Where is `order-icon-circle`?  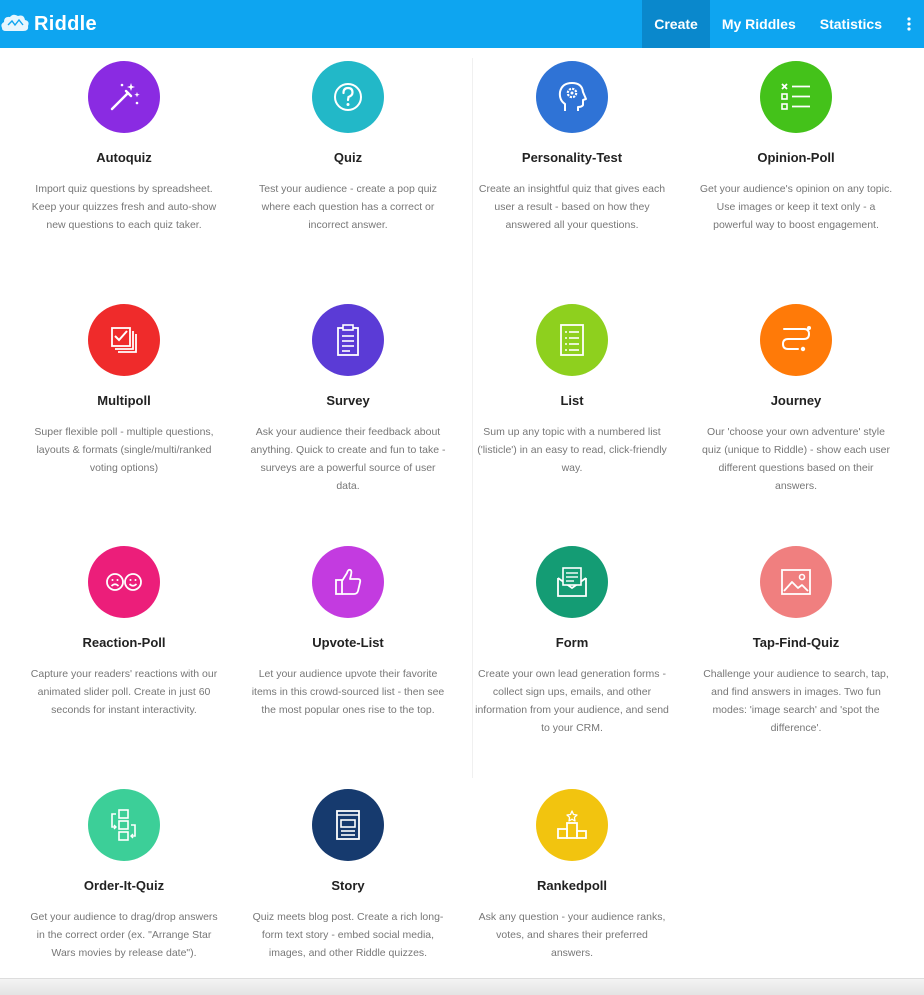
order-icon-circle is located at coordinates (124, 825).